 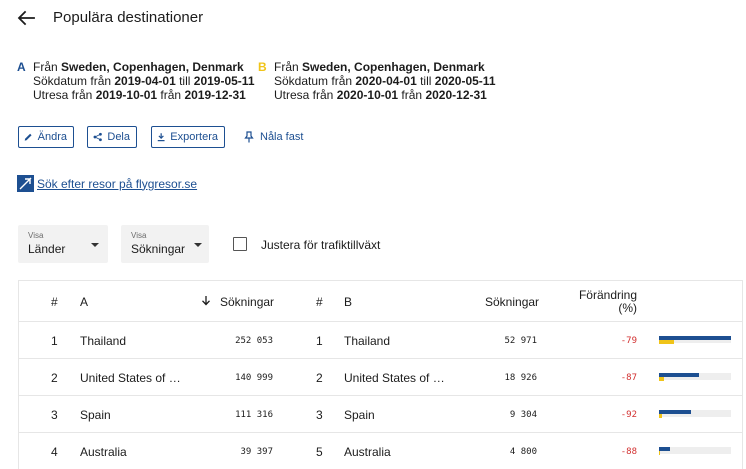 I want to click on top-bar: Populära destinationer, so click(x=373, y=18).